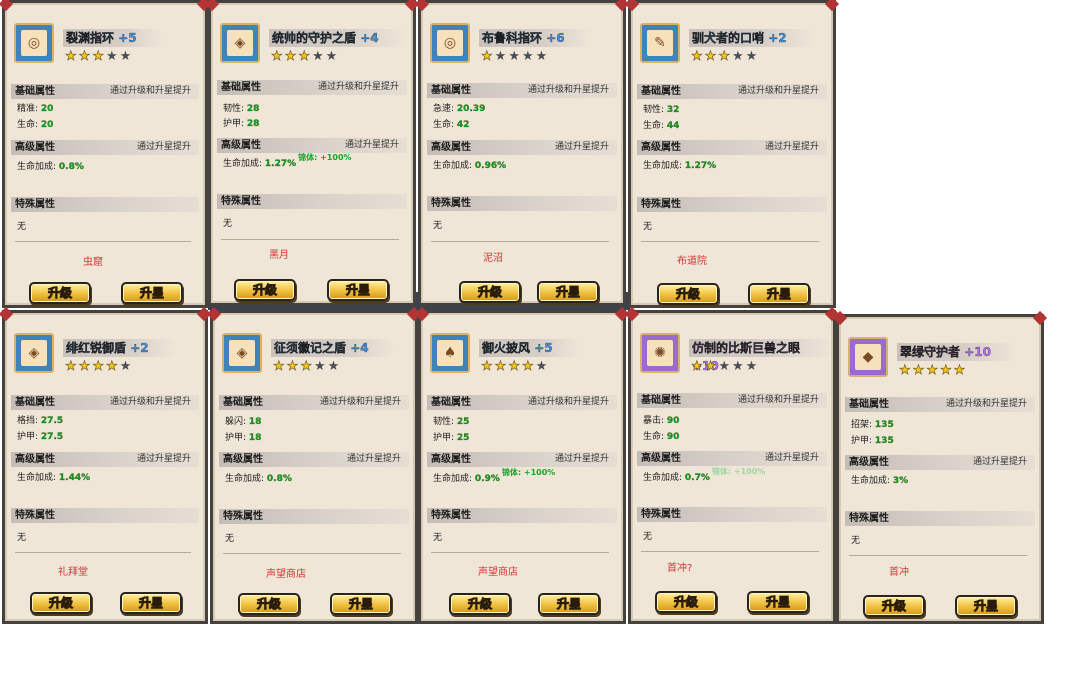  What do you see at coordinates (661, 126) in the screenshot?
I see `stat-row: 生命: 44` at bounding box center [661, 126].